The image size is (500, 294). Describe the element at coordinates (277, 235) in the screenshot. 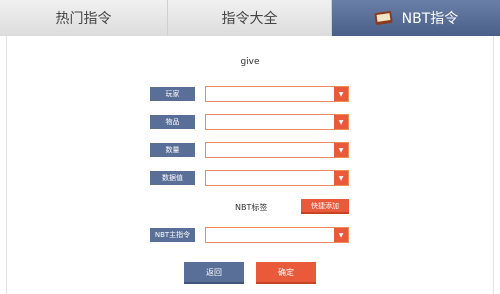

I see `nbt-main-select: ▼` at that location.